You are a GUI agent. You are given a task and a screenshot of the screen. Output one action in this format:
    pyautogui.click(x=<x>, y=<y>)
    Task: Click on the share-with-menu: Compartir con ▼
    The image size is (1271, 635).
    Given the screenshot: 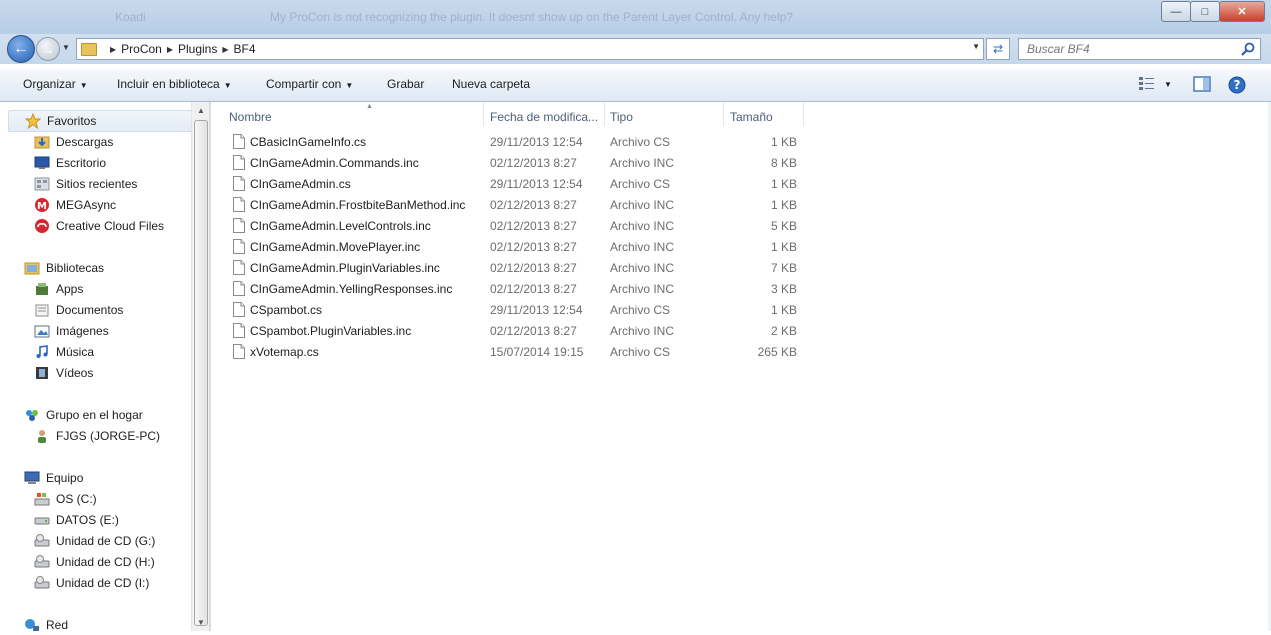 What is the action you would take?
    pyautogui.click(x=309, y=84)
    